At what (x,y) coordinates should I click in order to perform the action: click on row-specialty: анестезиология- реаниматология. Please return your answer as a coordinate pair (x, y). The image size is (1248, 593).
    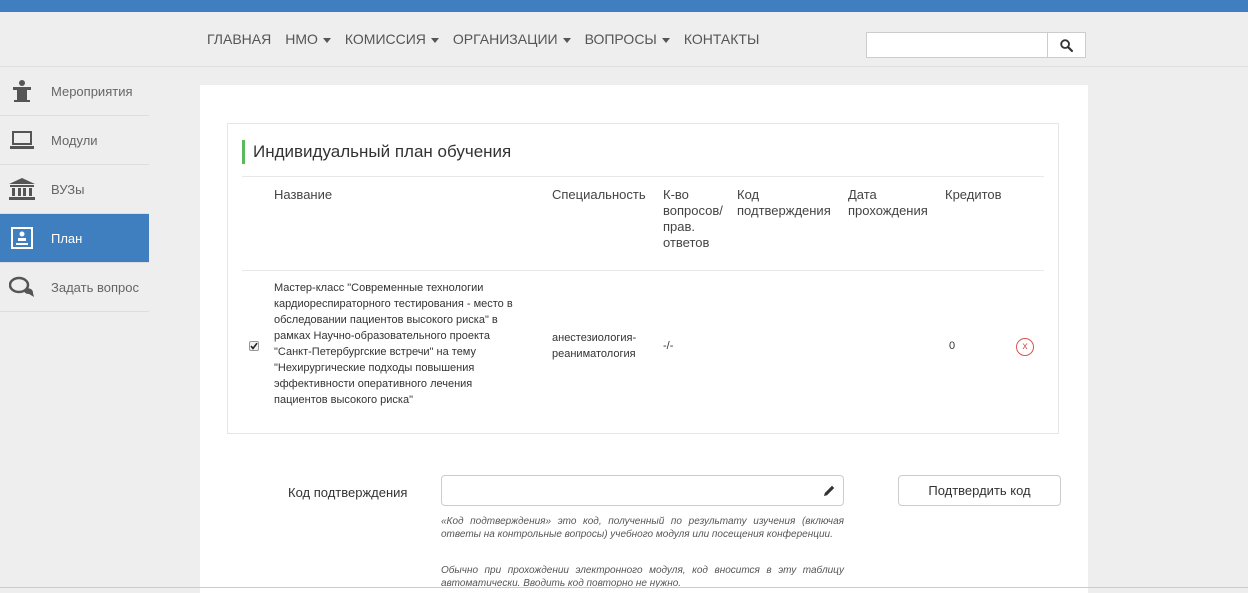
    Looking at the image, I should click on (594, 346).